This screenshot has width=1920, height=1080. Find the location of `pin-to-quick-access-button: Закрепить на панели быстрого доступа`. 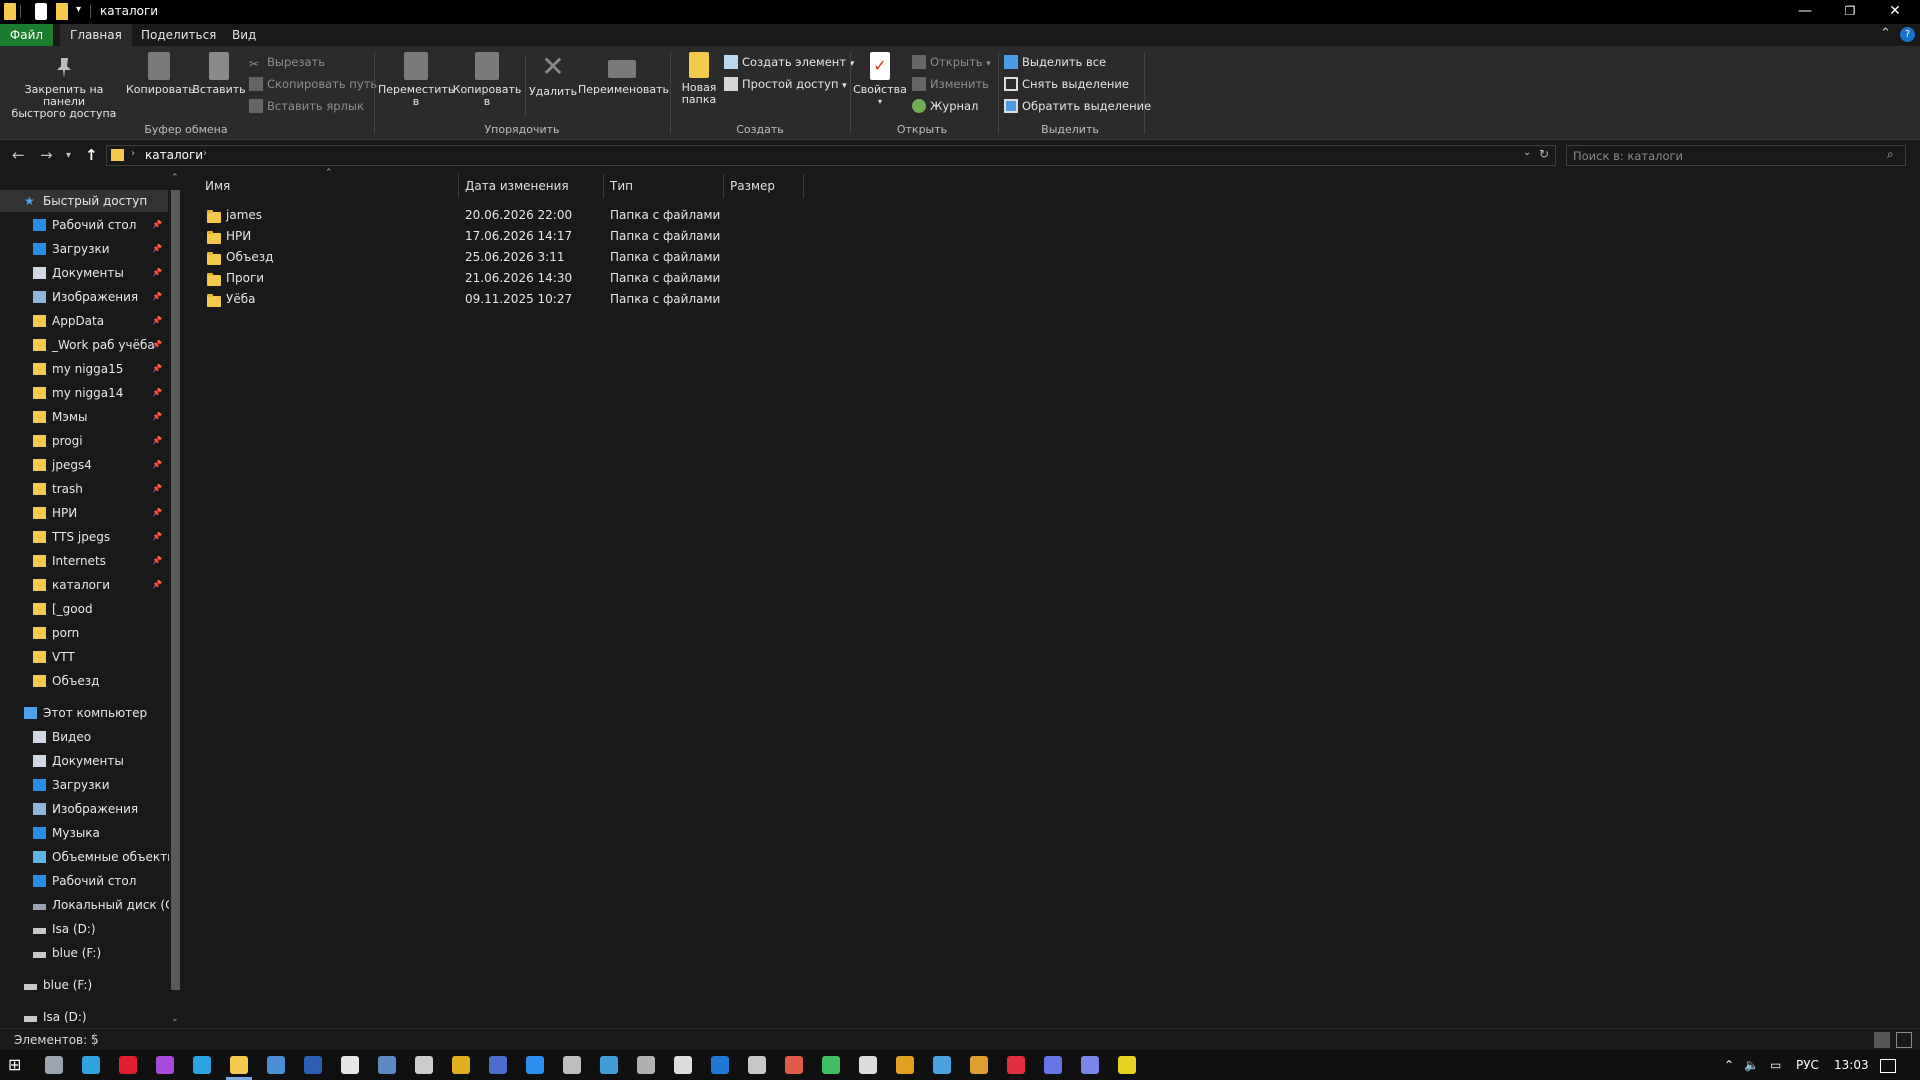

pin-to-quick-access-button: Закрепить на панели быстрого доступа is located at coordinates (64, 85).